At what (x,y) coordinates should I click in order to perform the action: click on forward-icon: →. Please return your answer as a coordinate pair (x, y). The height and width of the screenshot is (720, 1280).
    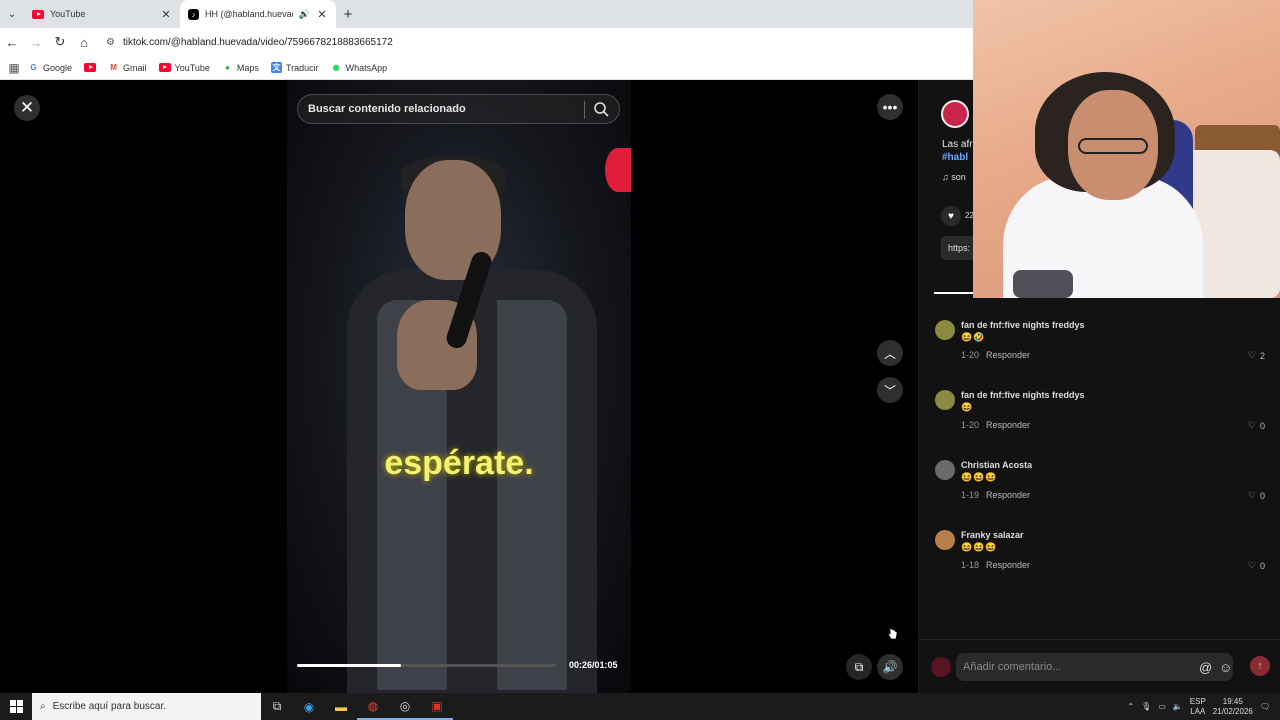
    Looking at the image, I should click on (36, 42).